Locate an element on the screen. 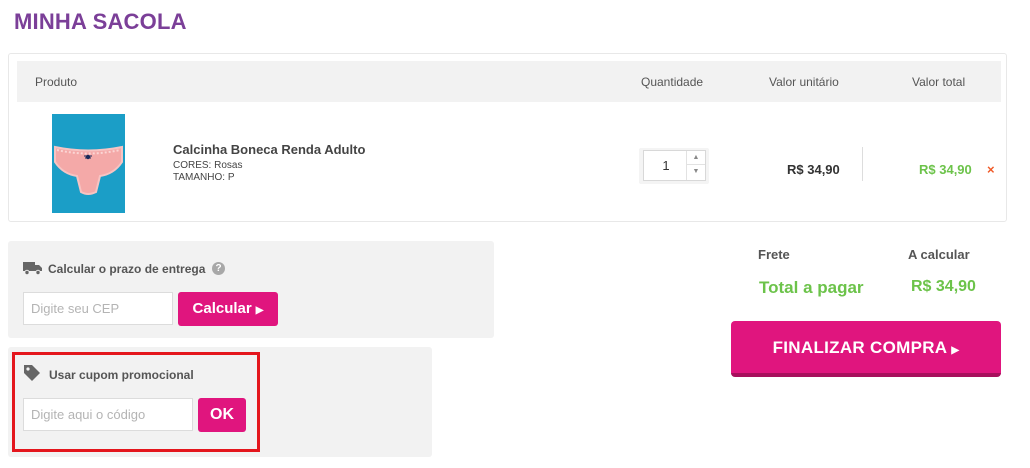  product-name: Calcinha Boneca Renda Adulto is located at coordinates (269, 149).